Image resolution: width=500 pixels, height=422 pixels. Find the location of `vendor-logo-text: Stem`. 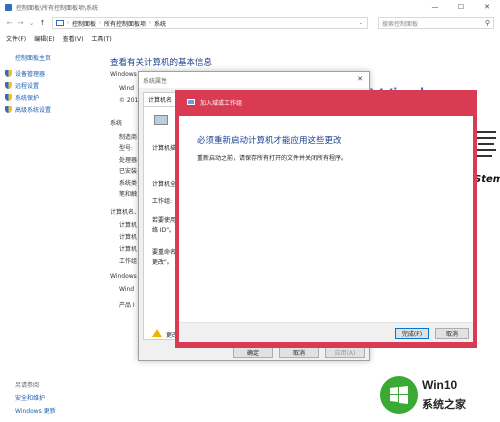

vendor-logo-text: Stem is located at coordinates (487, 179).